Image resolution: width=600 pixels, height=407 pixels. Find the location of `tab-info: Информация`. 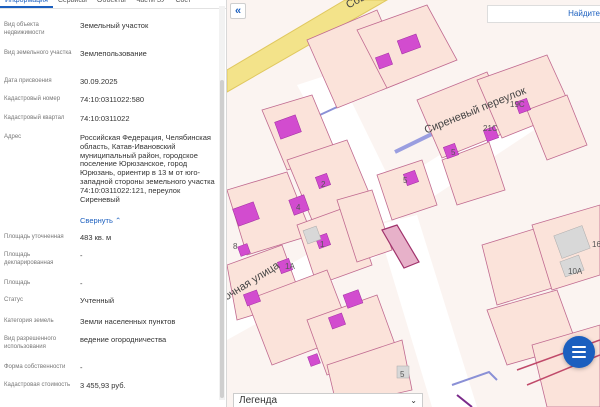

tab-info: Информация is located at coordinates (26, 4).